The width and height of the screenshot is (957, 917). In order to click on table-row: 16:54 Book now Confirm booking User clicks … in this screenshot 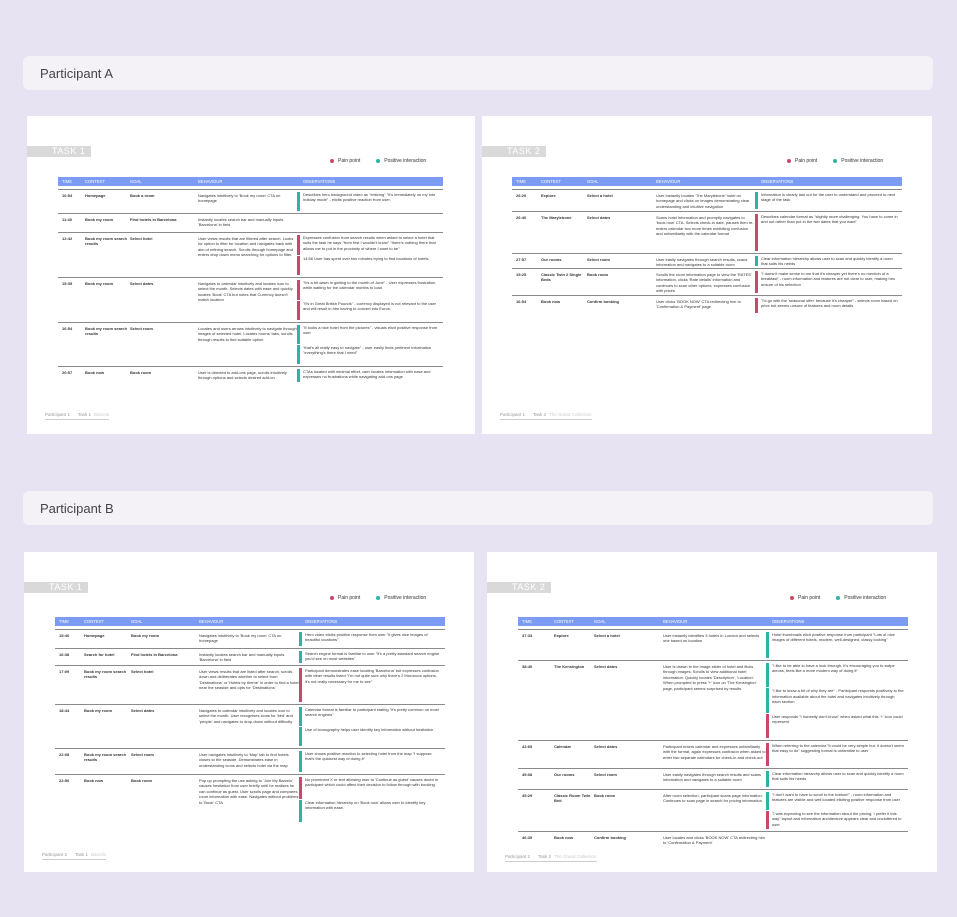, I will do `click(707, 305)`.